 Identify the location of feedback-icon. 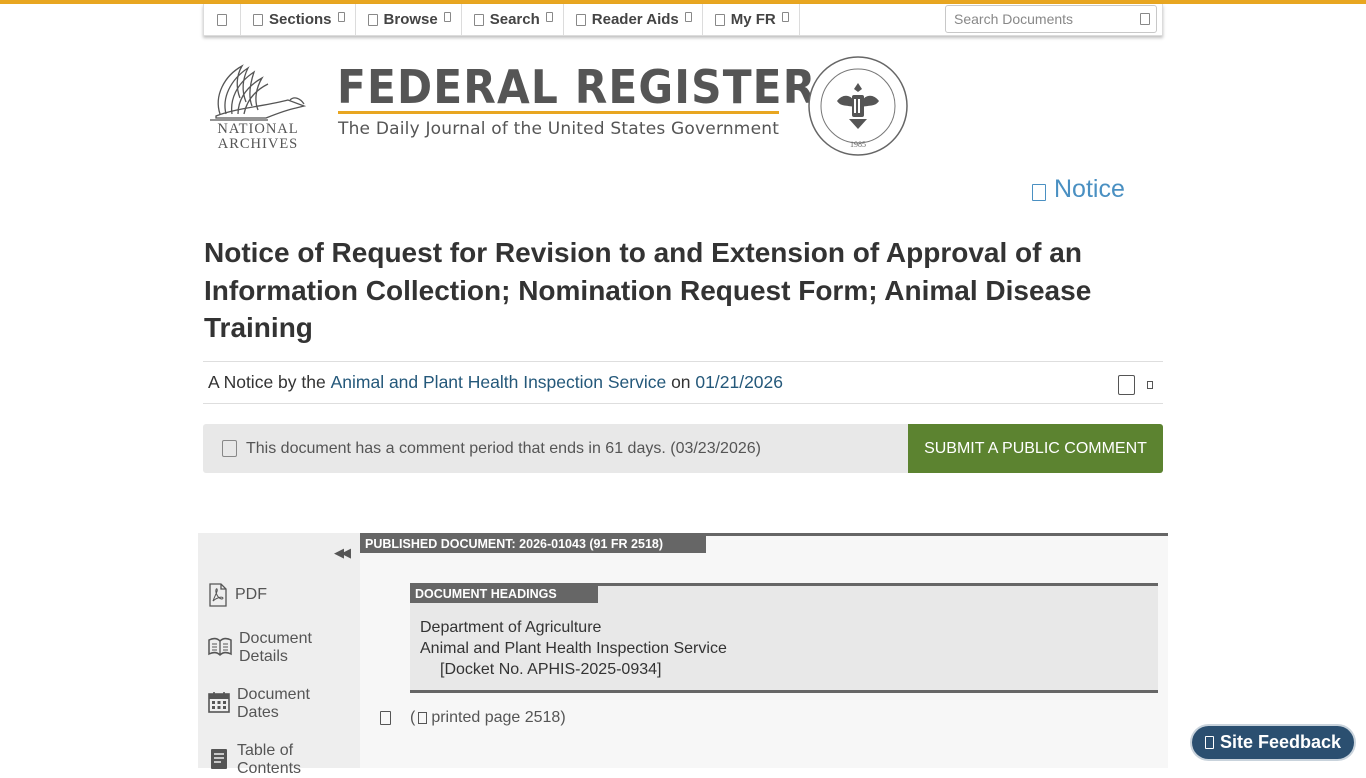
(1209, 742).